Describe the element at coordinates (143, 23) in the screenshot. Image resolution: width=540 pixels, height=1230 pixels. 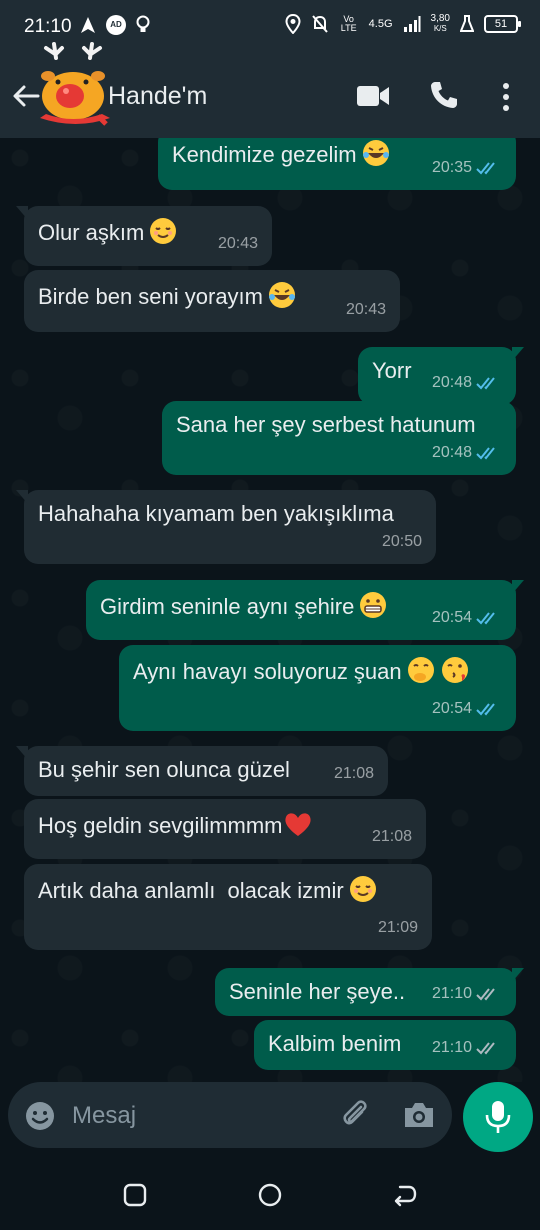
I see `lightbulb-icon` at that location.